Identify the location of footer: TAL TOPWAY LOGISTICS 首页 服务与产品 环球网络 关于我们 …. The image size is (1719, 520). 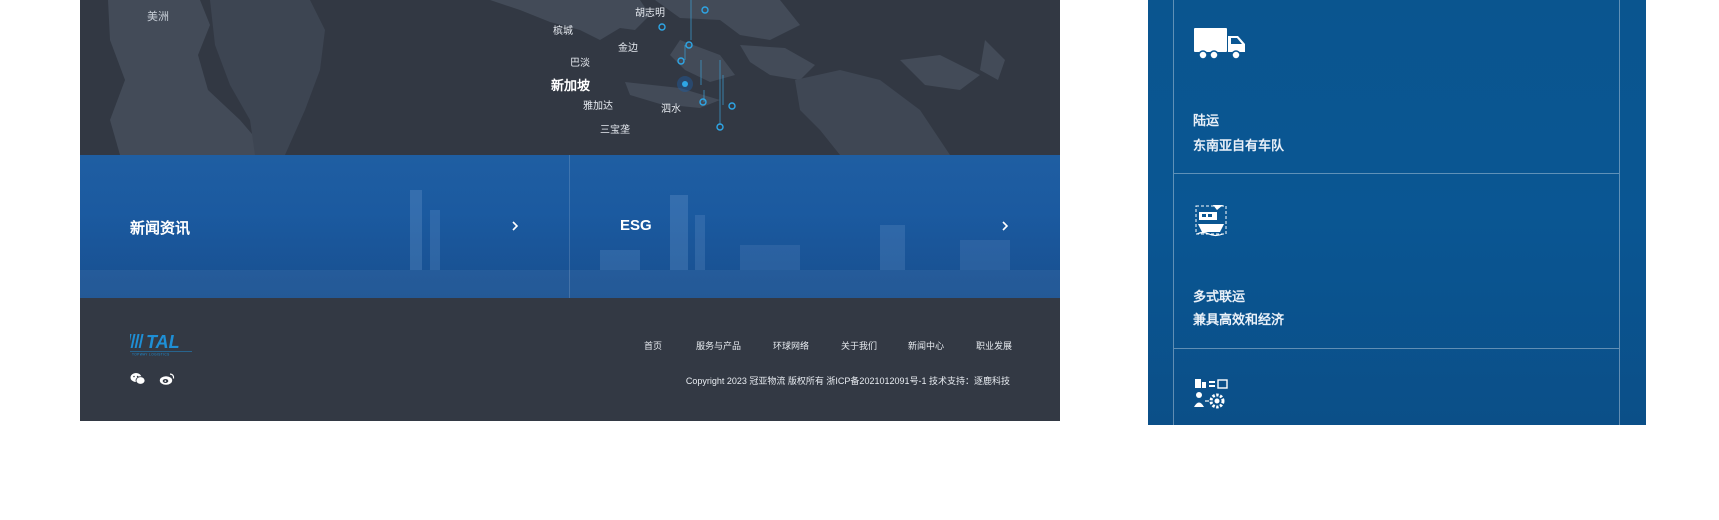
(570, 359).